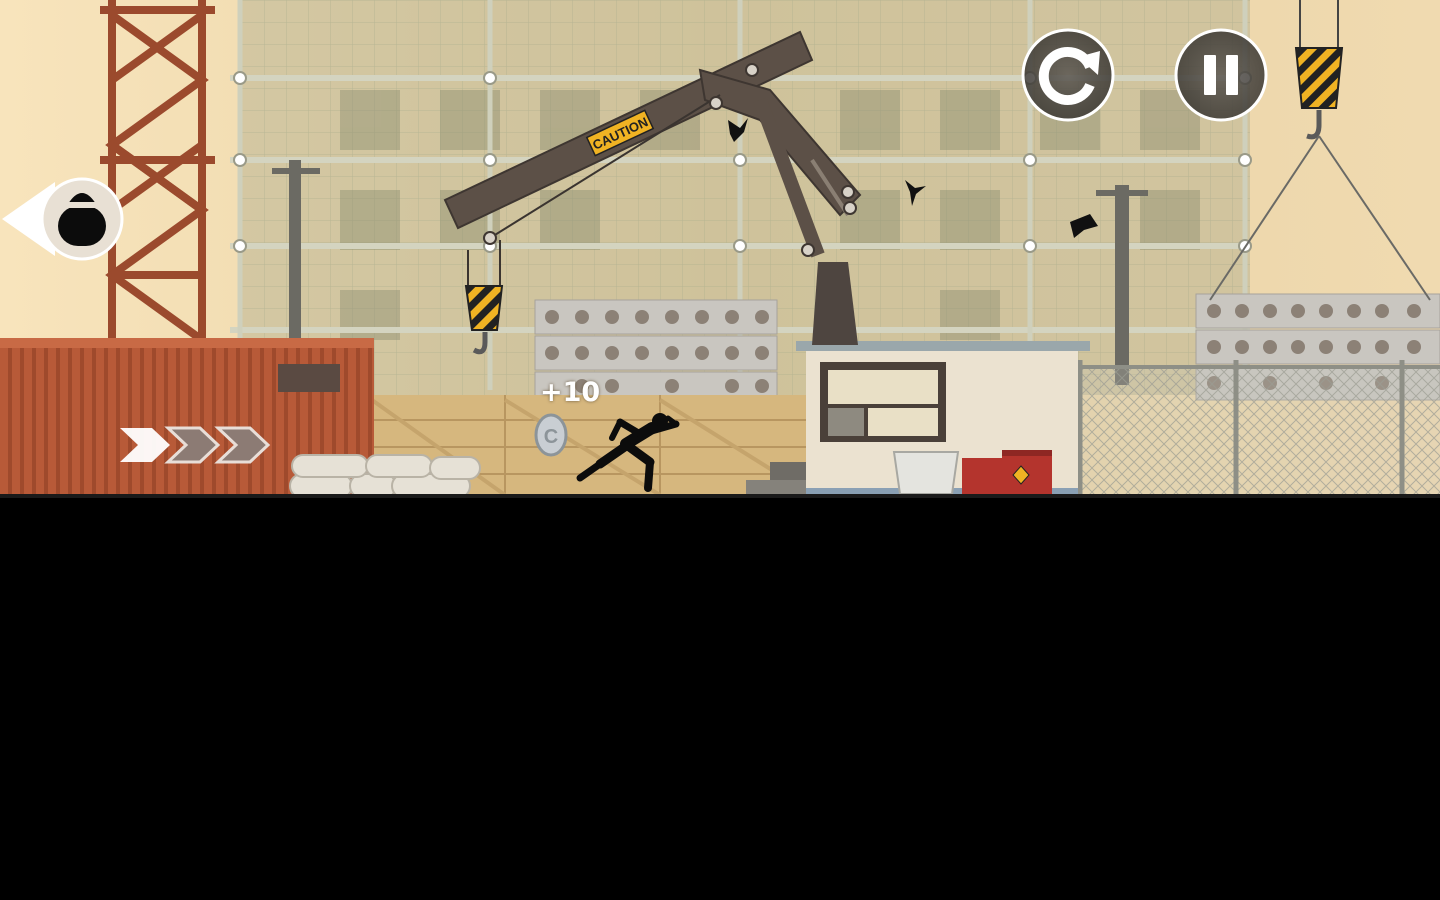 The height and width of the screenshot is (900, 1440). I want to click on chain-link-fence, so click(1257, 429).